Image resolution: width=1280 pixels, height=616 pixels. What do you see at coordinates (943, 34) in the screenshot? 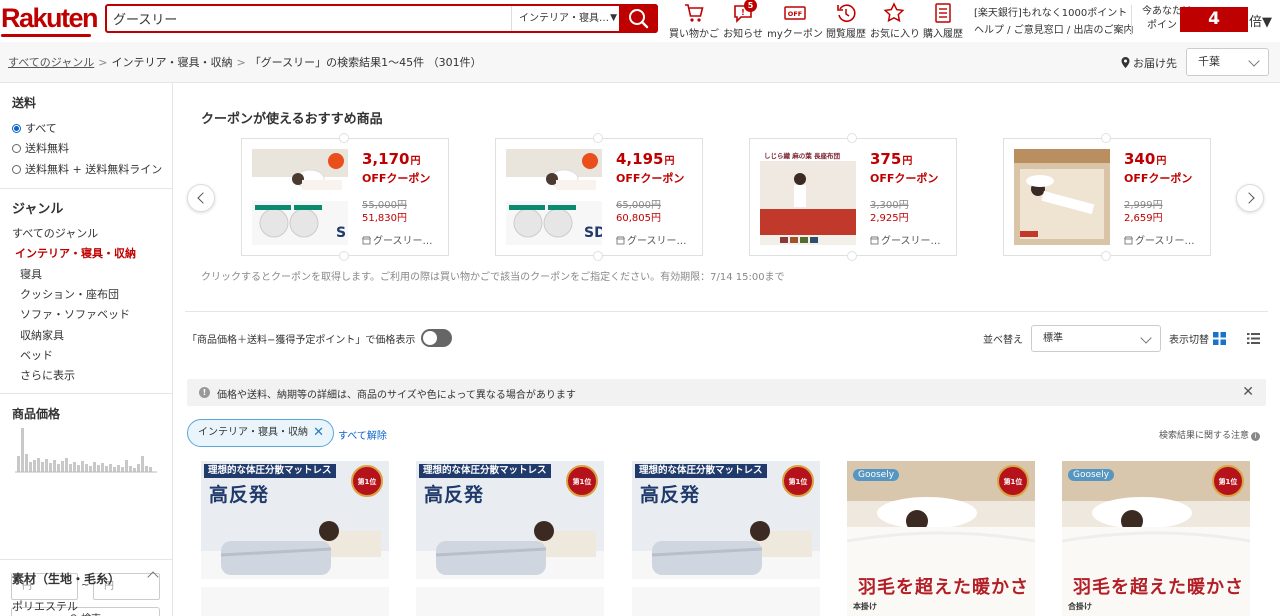
I see `purchase-history-label: 購入履歴` at bounding box center [943, 34].